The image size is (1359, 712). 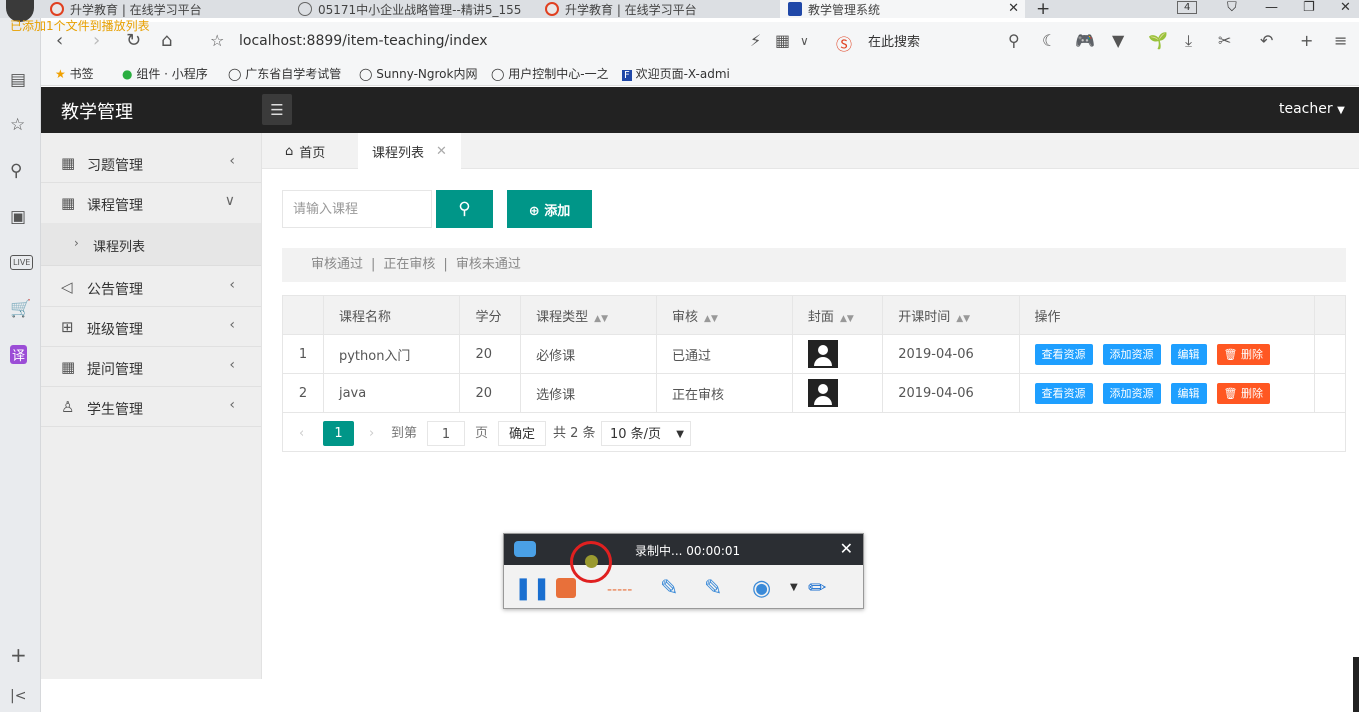 I want to click on pencil-icon: ✏, so click(x=817, y=588).